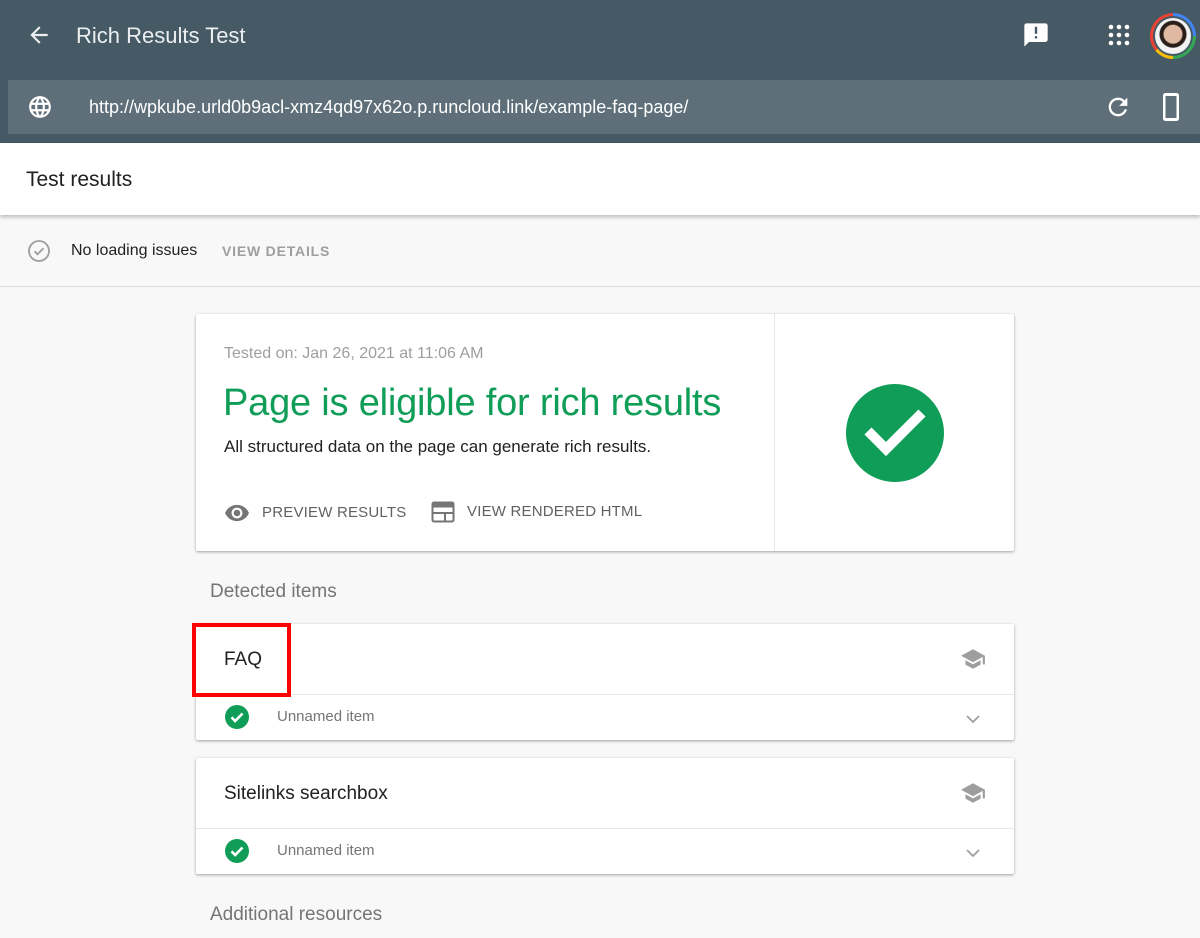  I want to click on back-button, so click(39, 35).